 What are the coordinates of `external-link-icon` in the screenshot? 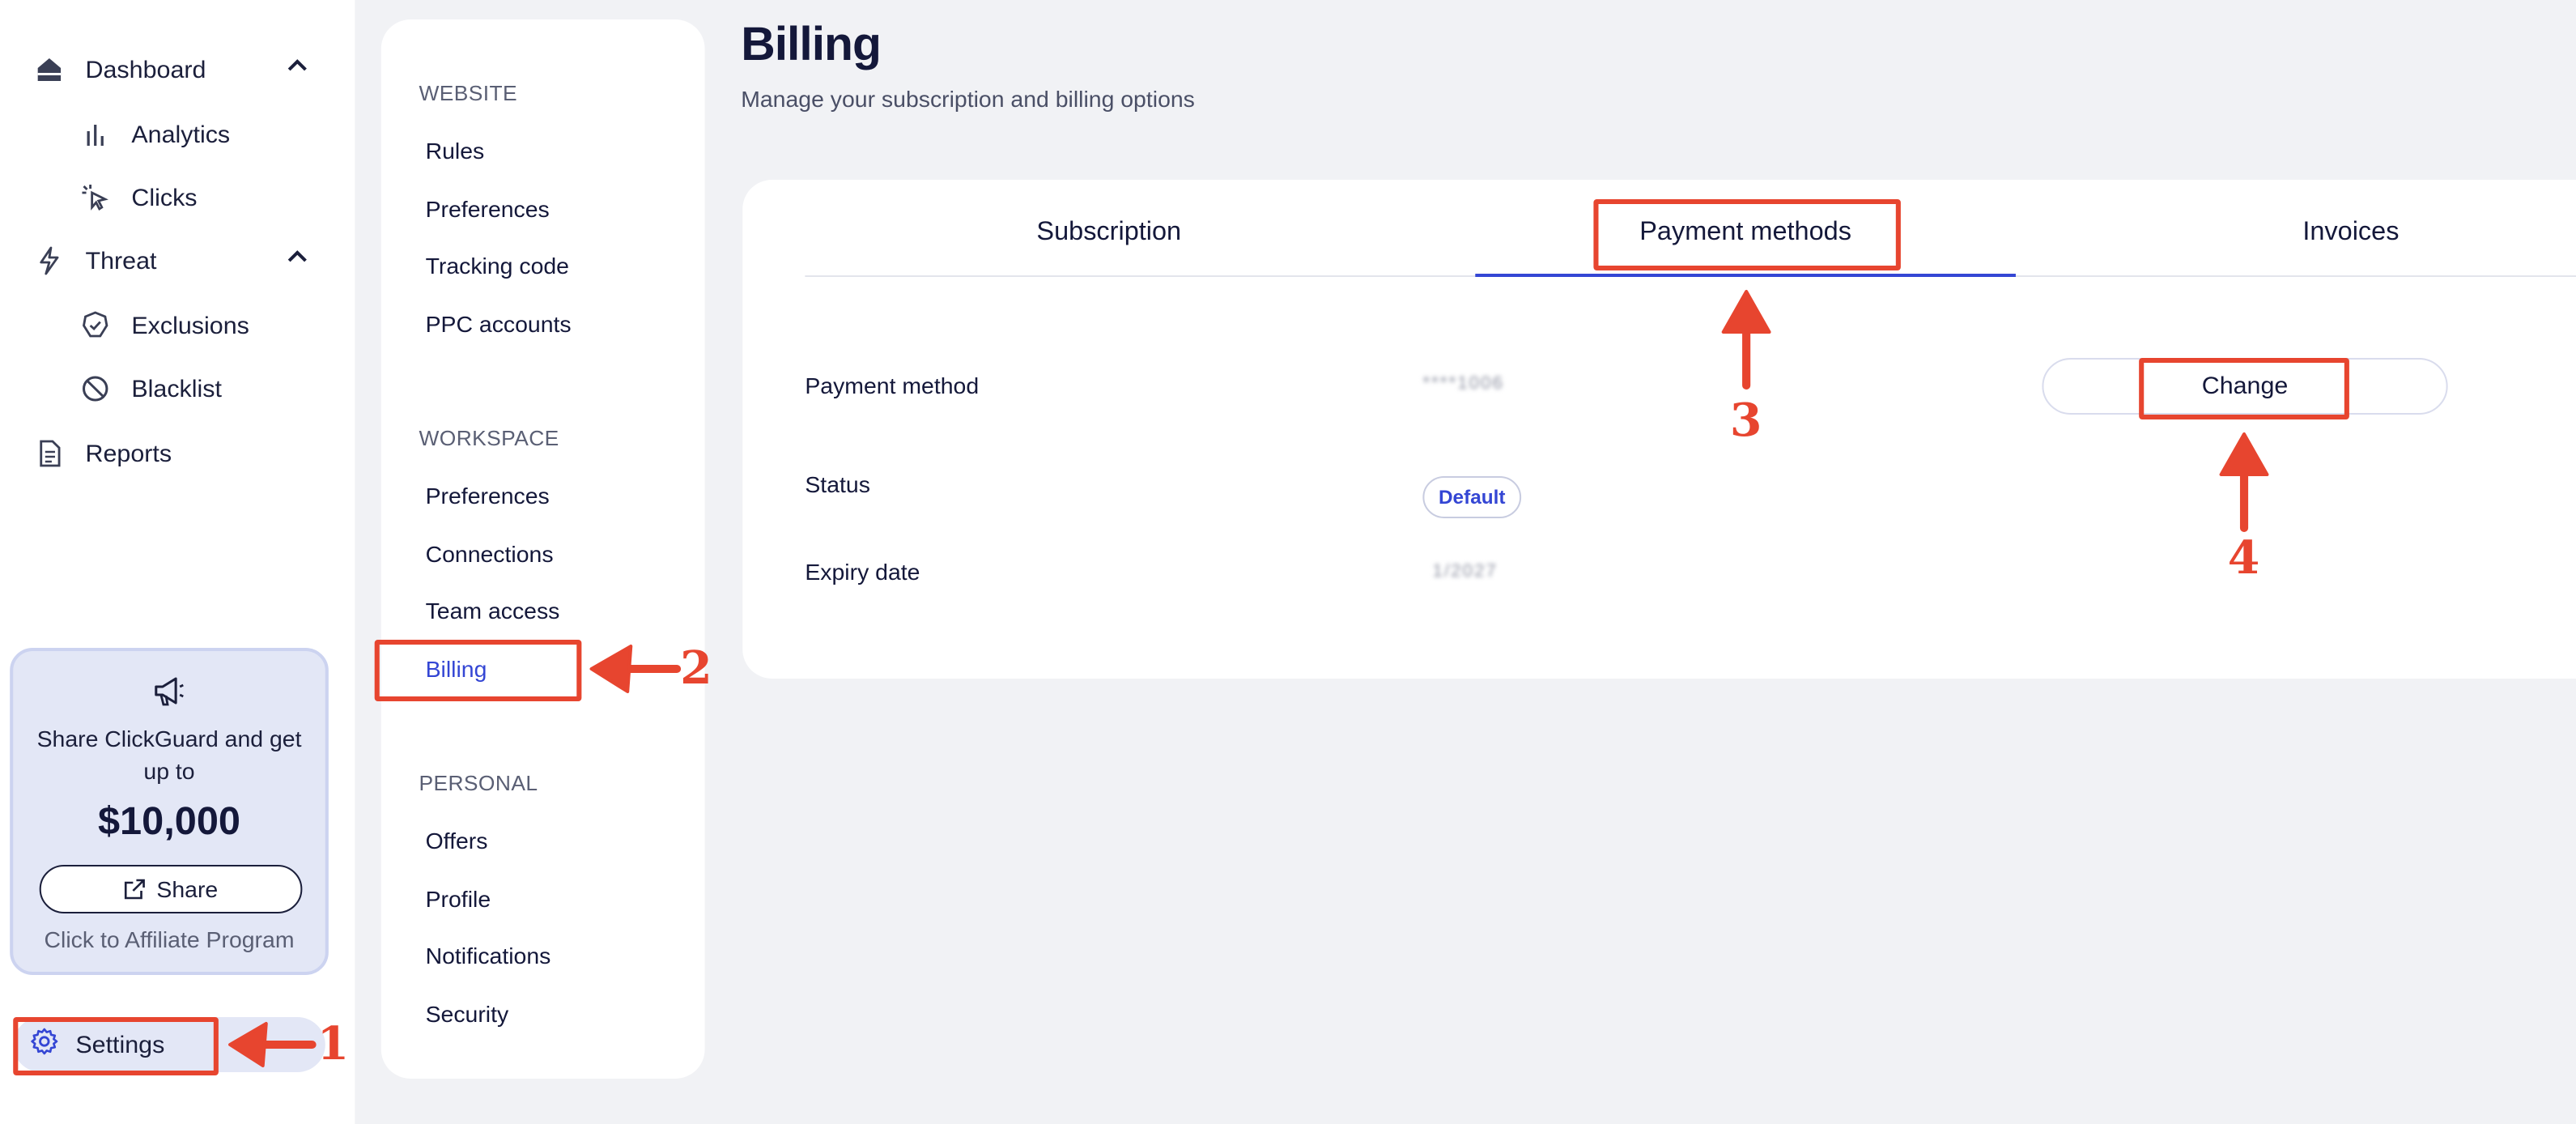 It's located at (135, 889).